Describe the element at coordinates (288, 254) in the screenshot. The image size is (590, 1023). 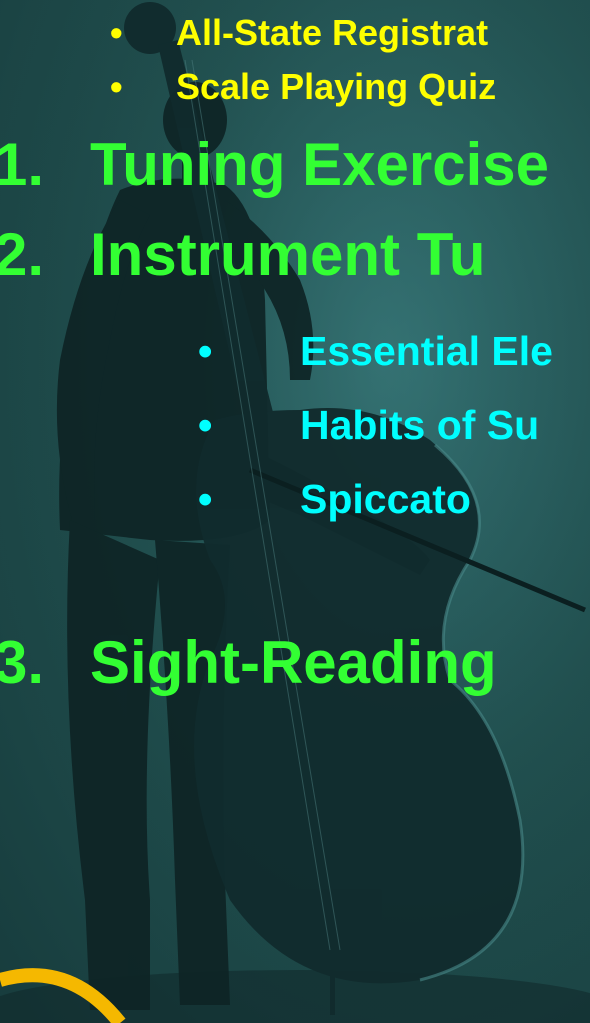
I see `numbered-item-label: Instrument Tu` at that location.